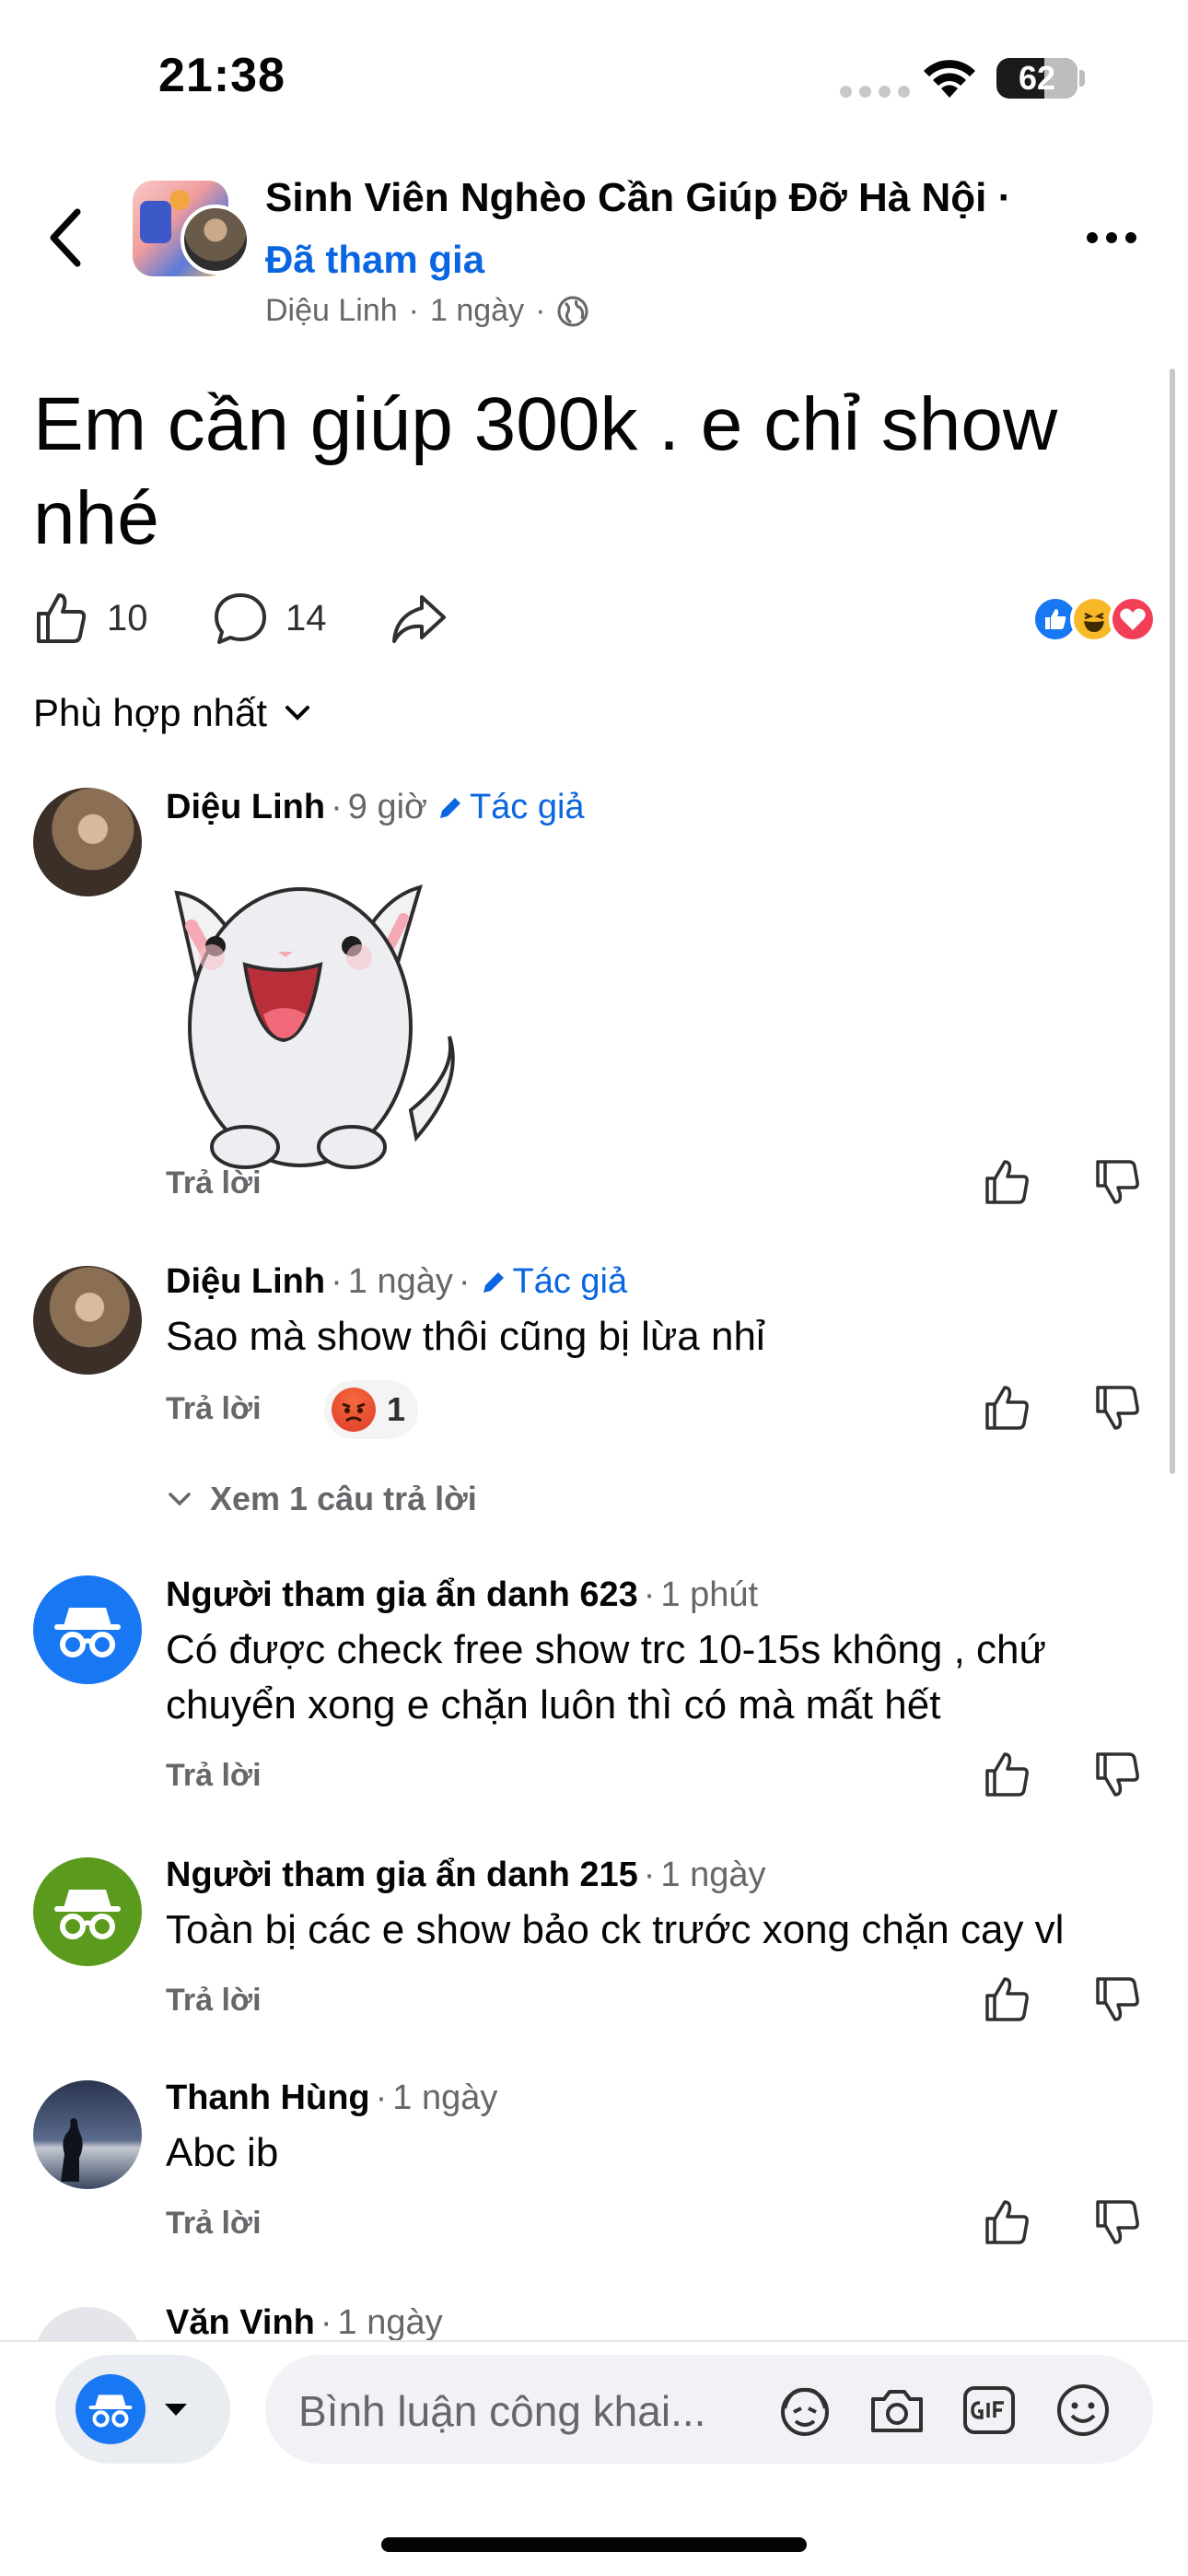 This screenshot has width=1188, height=2576. Describe the element at coordinates (572, 311) in the screenshot. I see `globe-icon` at that location.